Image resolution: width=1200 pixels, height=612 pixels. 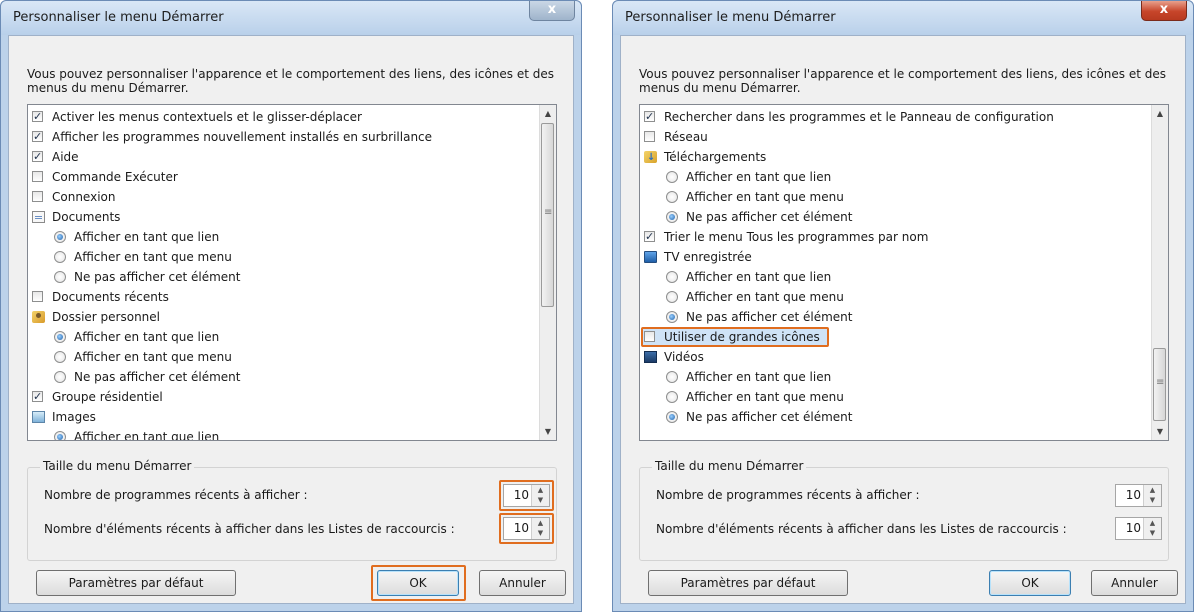 I want to click on tv-icon, so click(x=650, y=257).